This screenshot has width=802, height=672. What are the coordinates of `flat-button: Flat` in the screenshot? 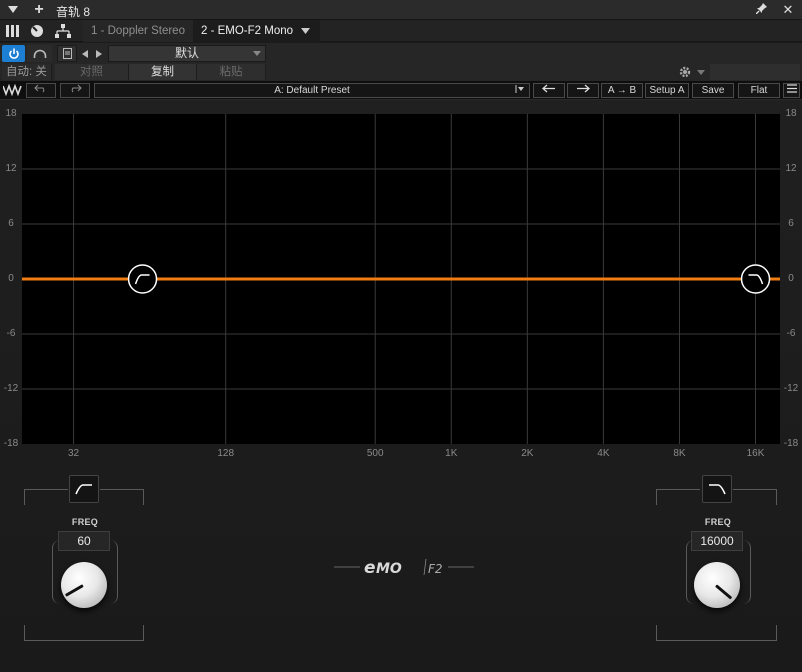 It's located at (759, 90).